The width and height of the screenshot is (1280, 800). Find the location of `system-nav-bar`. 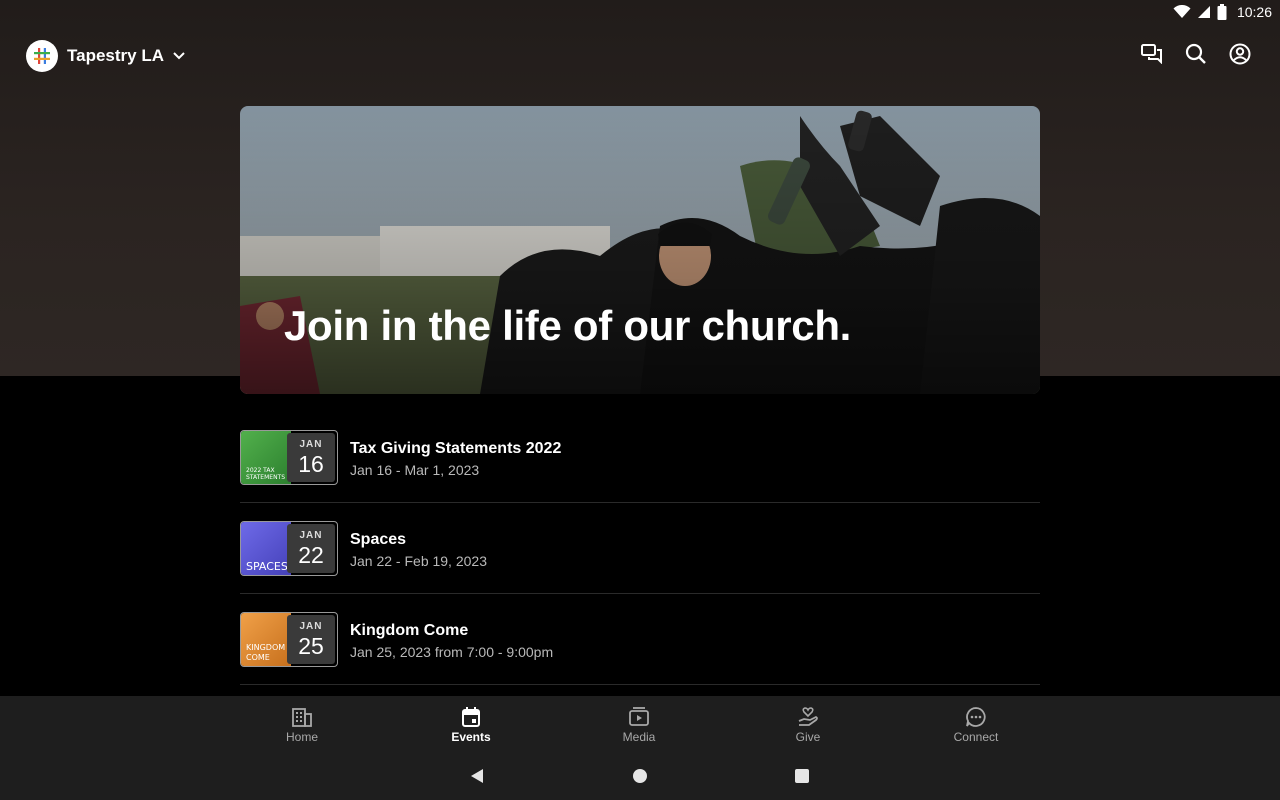

system-nav-bar is located at coordinates (640, 776).